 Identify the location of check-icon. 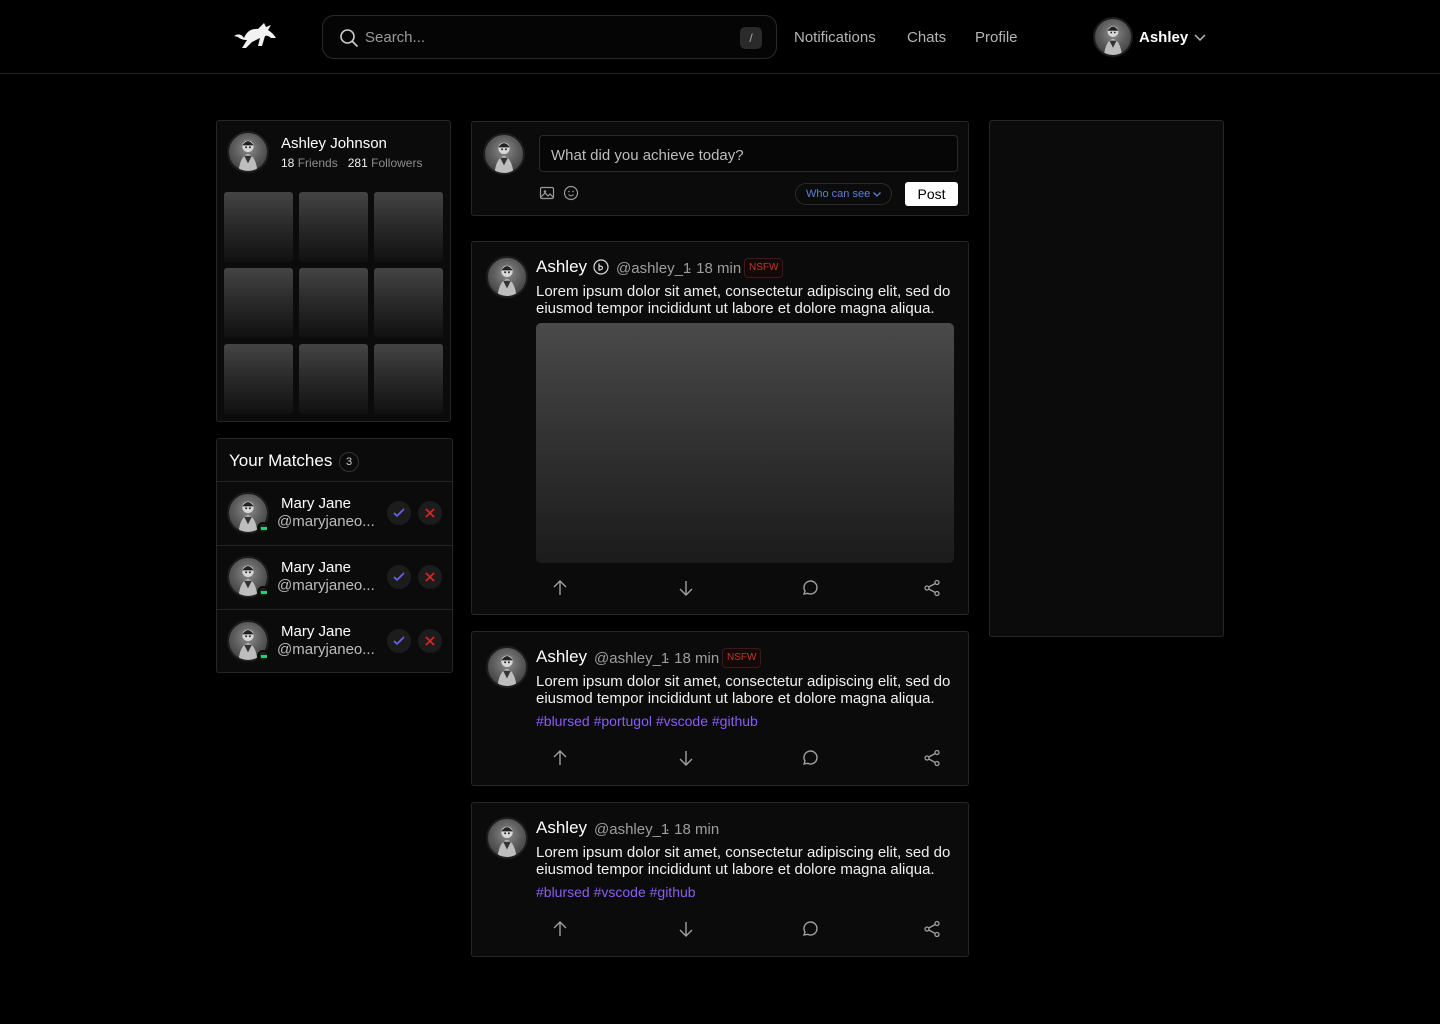
(399, 577).